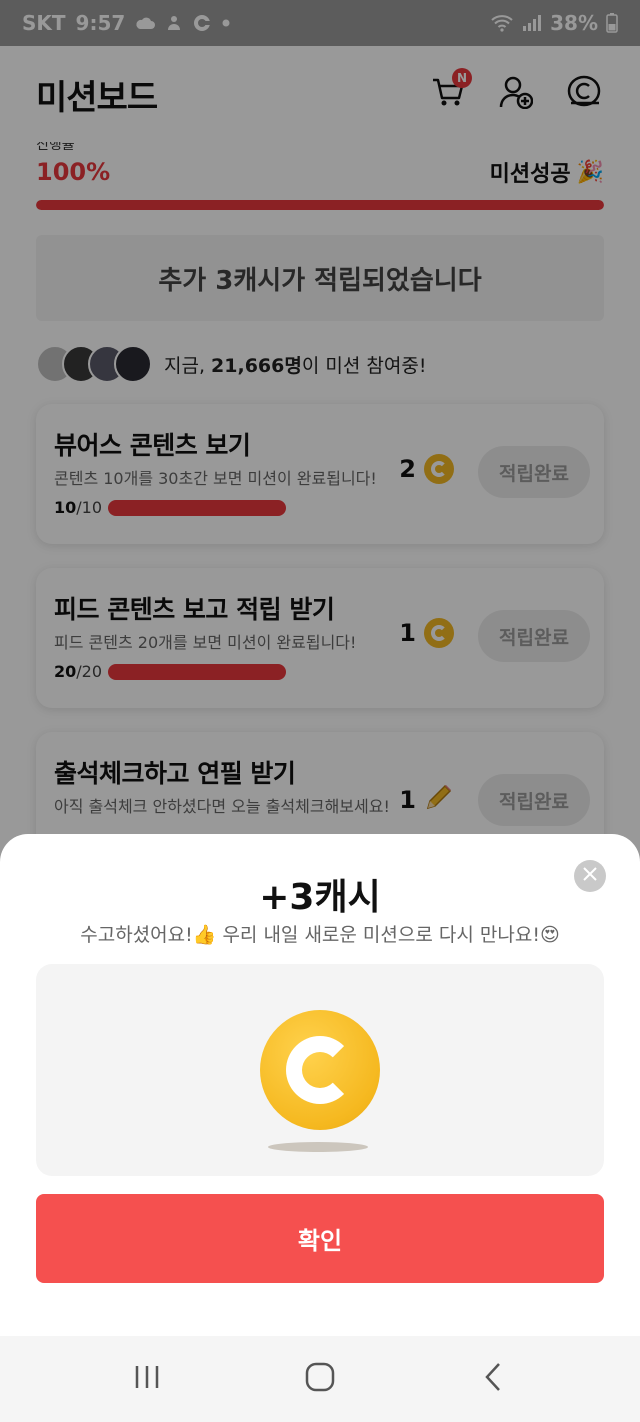 This screenshot has height=1422, width=640. I want to click on coin-illustration-box, so click(320, 1070).